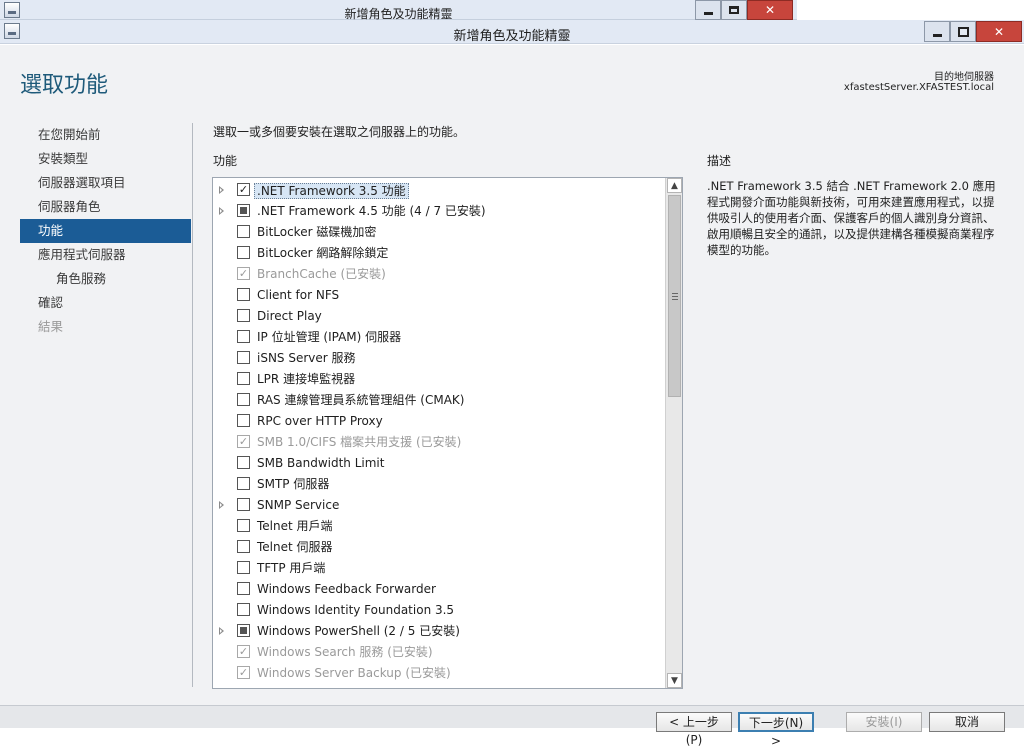 This screenshot has width=1024, height=750. Describe the element at coordinates (329, 337) in the screenshot. I see `feature-label: IP 位址管理 (IPAM) 伺服器` at that location.